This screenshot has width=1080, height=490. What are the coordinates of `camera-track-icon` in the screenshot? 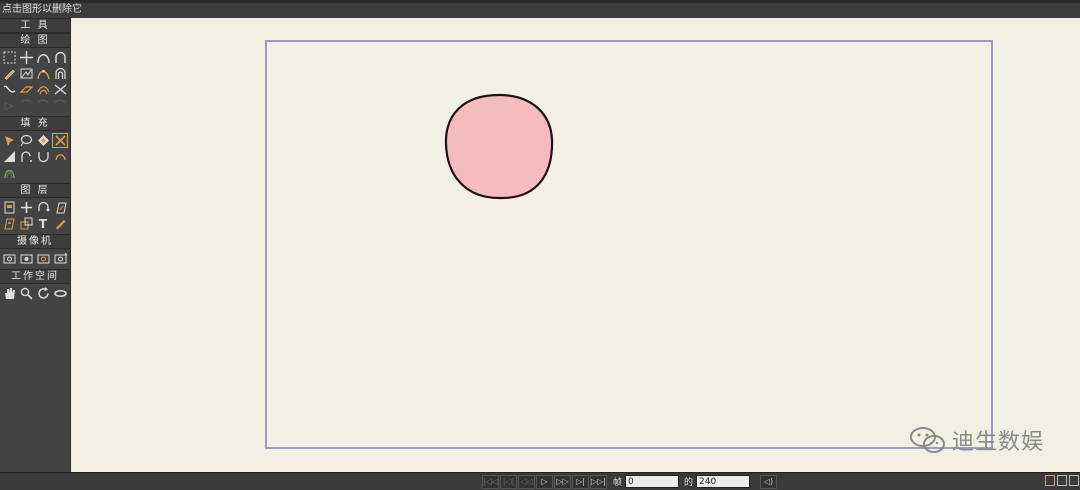 It's located at (9, 258).